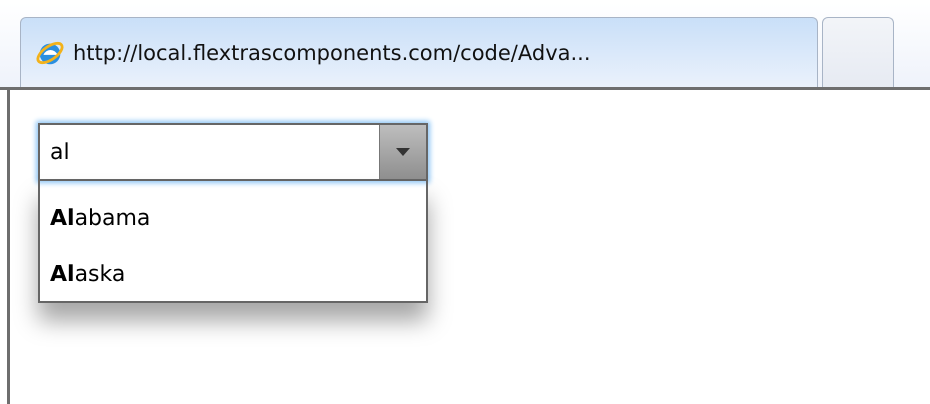 Image resolution: width=930 pixels, height=404 pixels. Describe the element at coordinates (233, 275) in the screenshot. I see `list-option: Alaska` at that location.